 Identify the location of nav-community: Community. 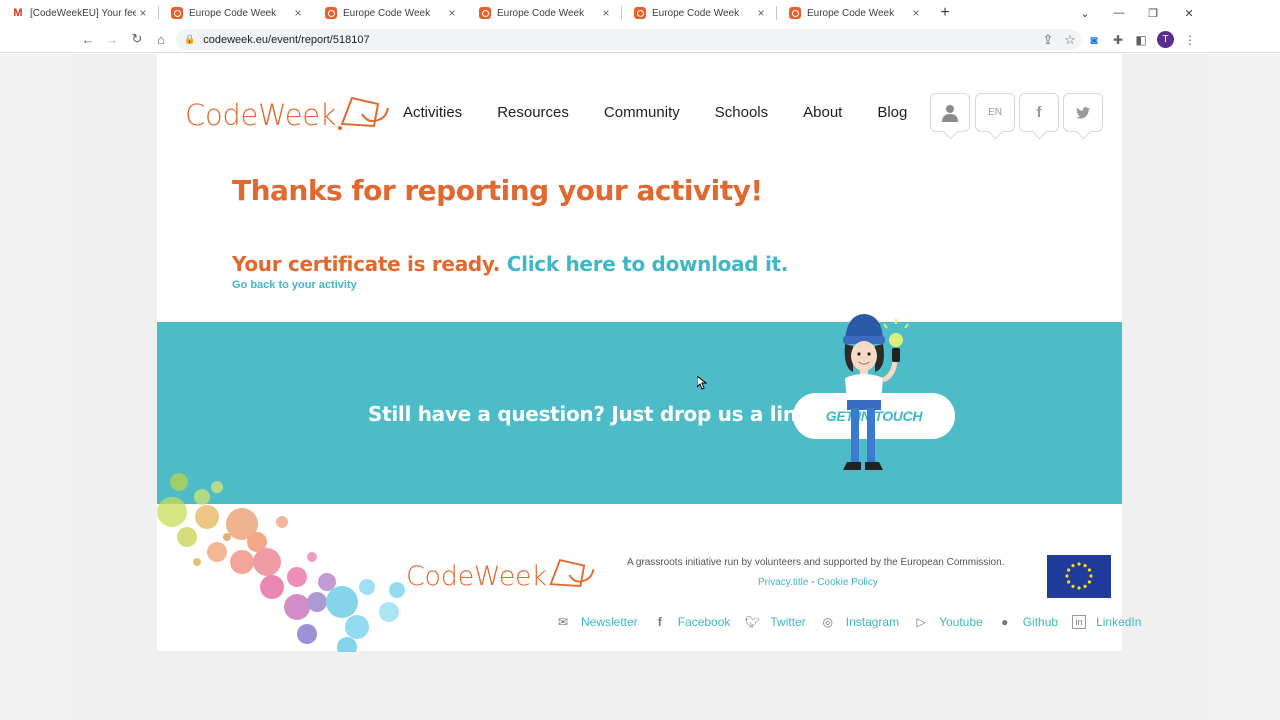
(642, 112).